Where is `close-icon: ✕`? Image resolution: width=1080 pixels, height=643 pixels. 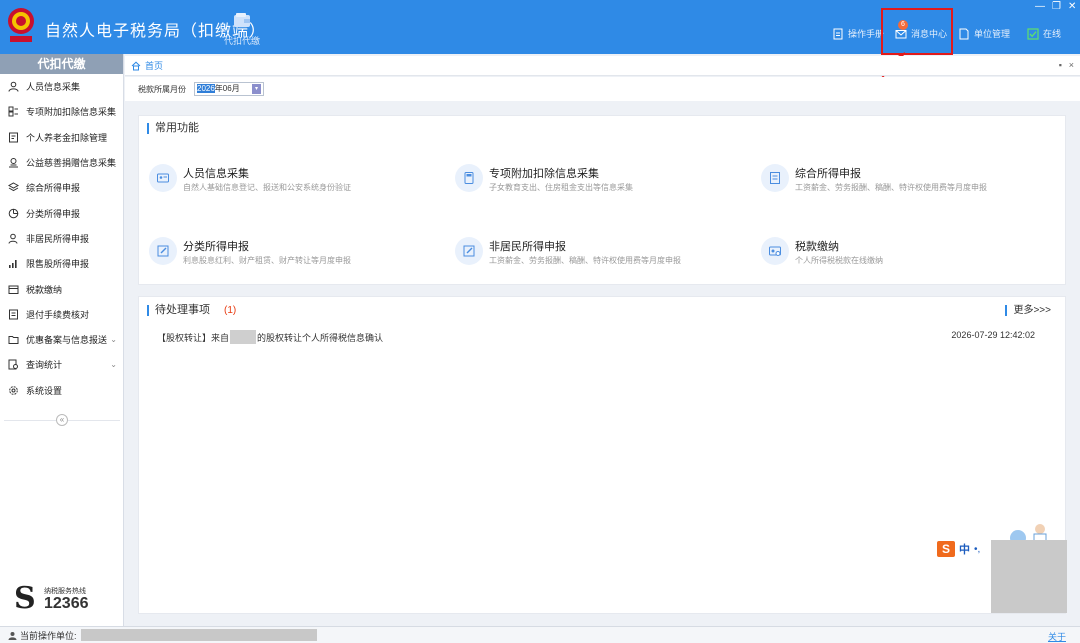 close-icon: ✕ is located at coordinates (1072, 6).